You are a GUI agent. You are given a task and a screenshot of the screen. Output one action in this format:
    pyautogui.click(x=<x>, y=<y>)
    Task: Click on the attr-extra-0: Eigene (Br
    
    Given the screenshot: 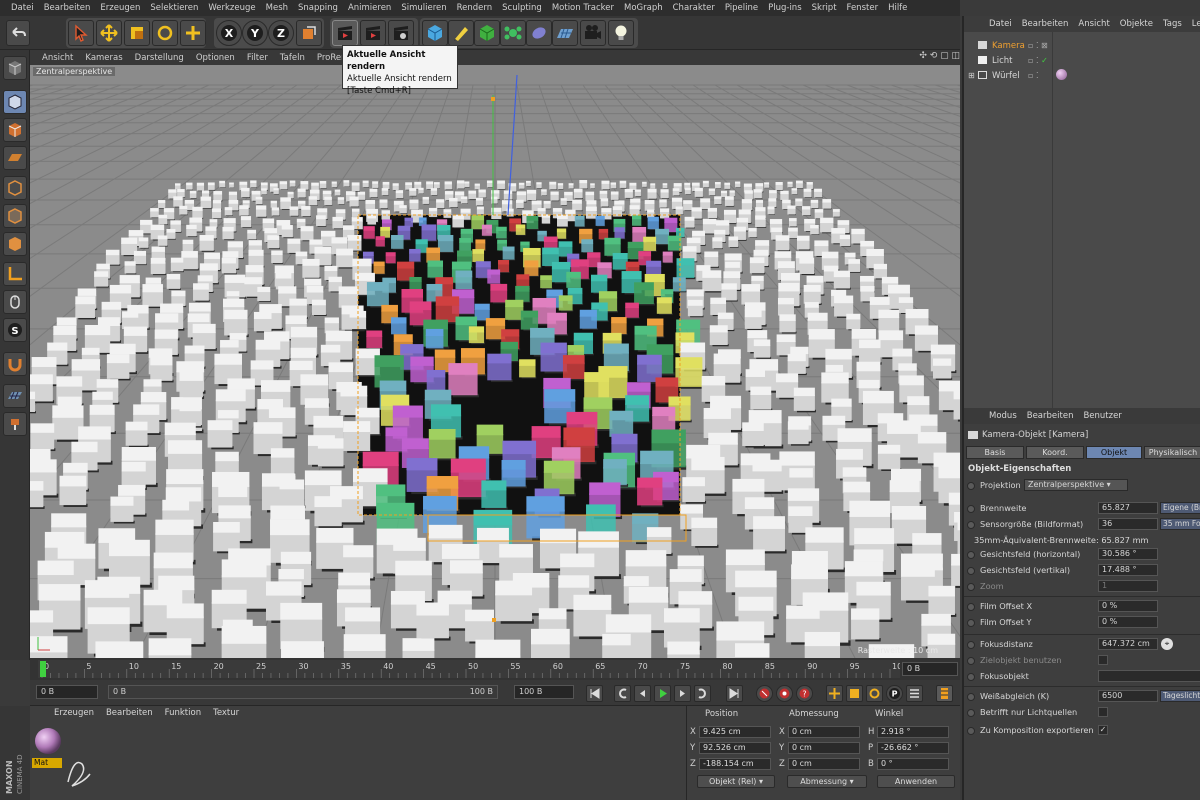 What is the action you would take?
    pyautogui.click(x=1180, y=508)
    